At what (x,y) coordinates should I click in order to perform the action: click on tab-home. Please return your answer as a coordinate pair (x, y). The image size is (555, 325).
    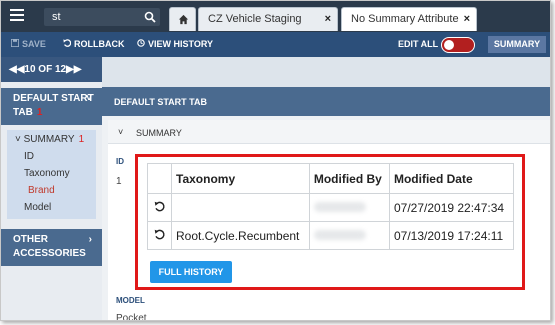
    Looking at the image, I should click on (182, 19).